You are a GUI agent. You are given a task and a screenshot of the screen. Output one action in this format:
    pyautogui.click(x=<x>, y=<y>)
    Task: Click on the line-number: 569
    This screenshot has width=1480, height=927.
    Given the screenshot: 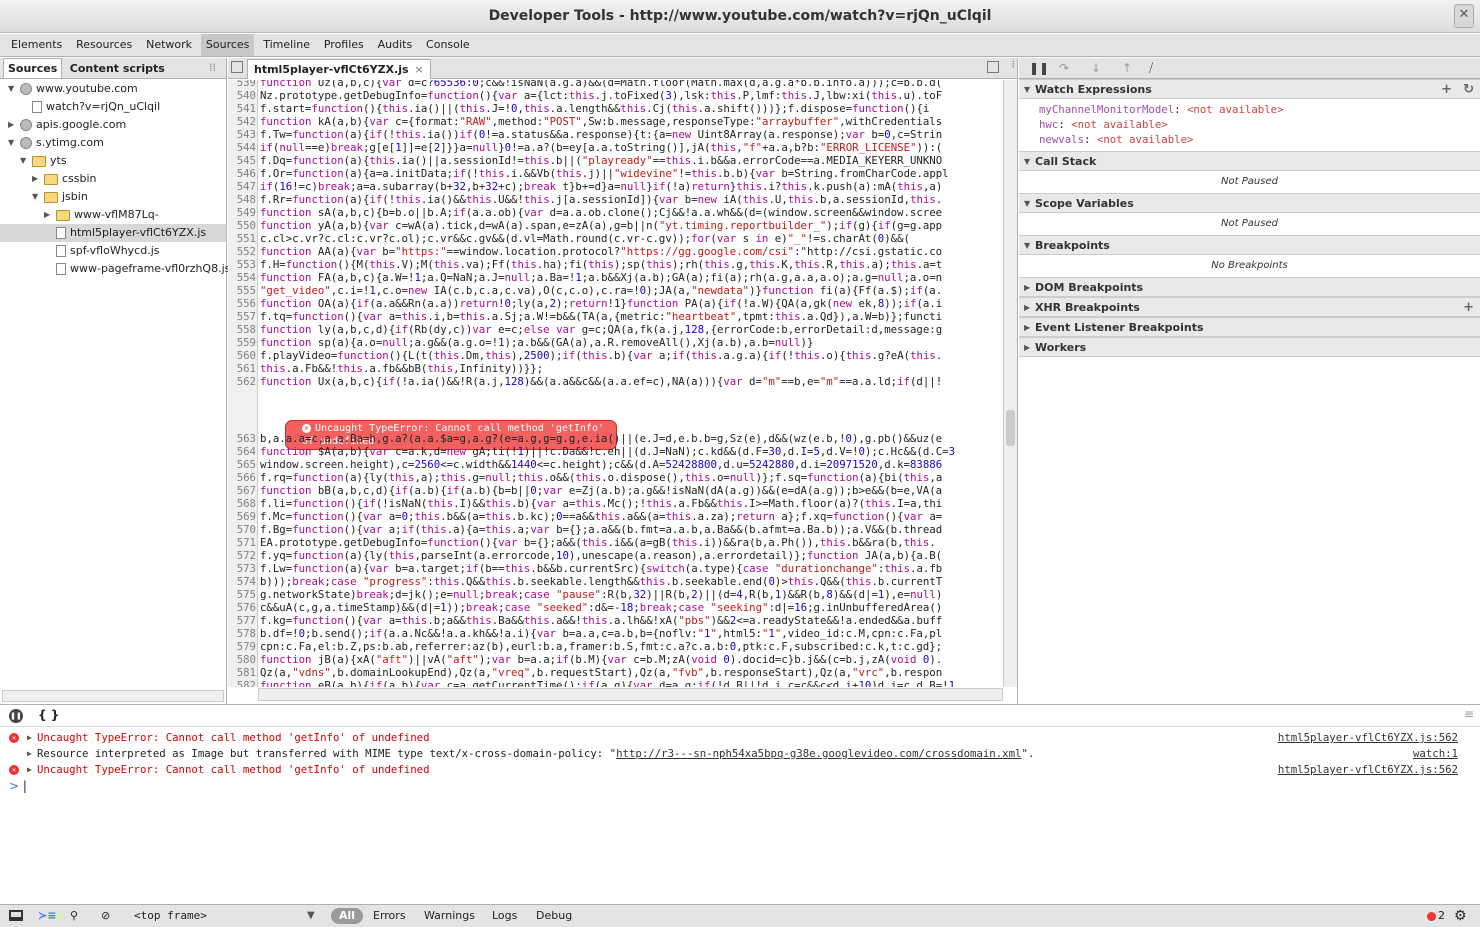 What is the action you would take?
    pyautogui.click(x=242, y=516)
    